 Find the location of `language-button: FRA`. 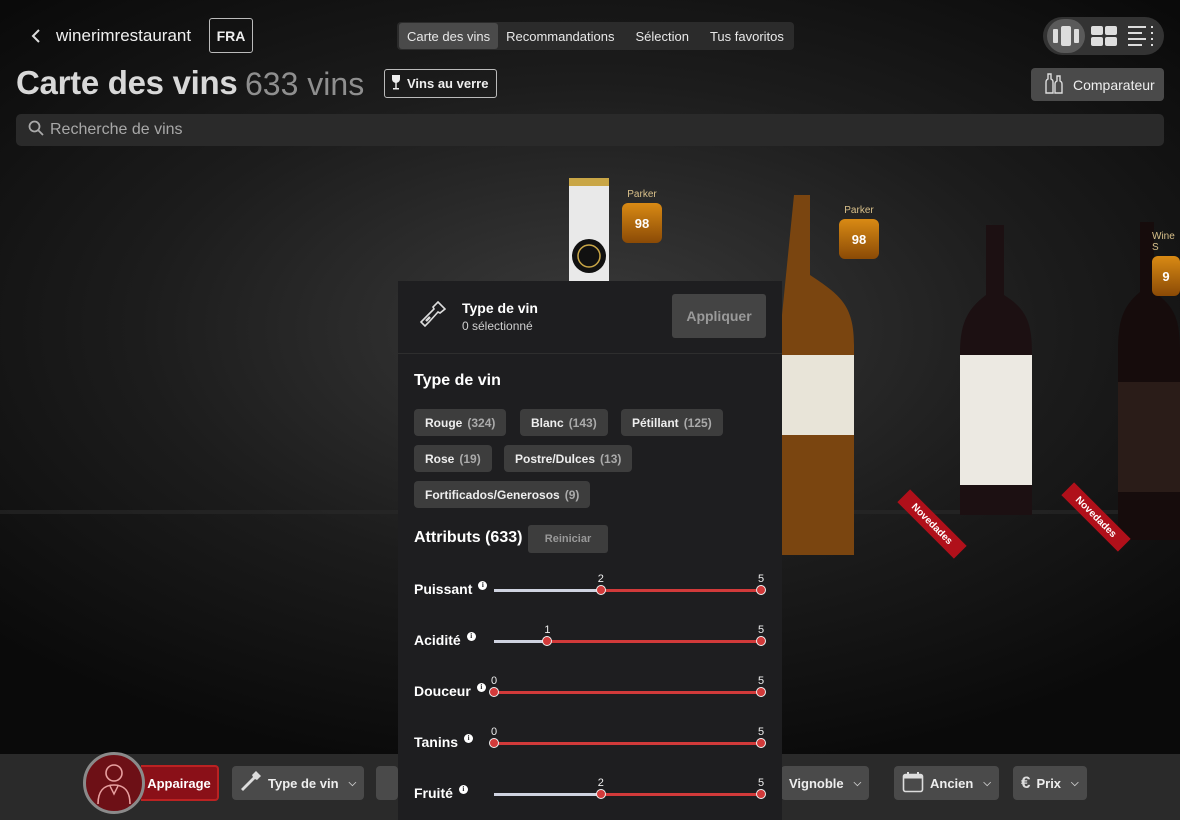

language-button: FRA is located at coordinates (231, 35).